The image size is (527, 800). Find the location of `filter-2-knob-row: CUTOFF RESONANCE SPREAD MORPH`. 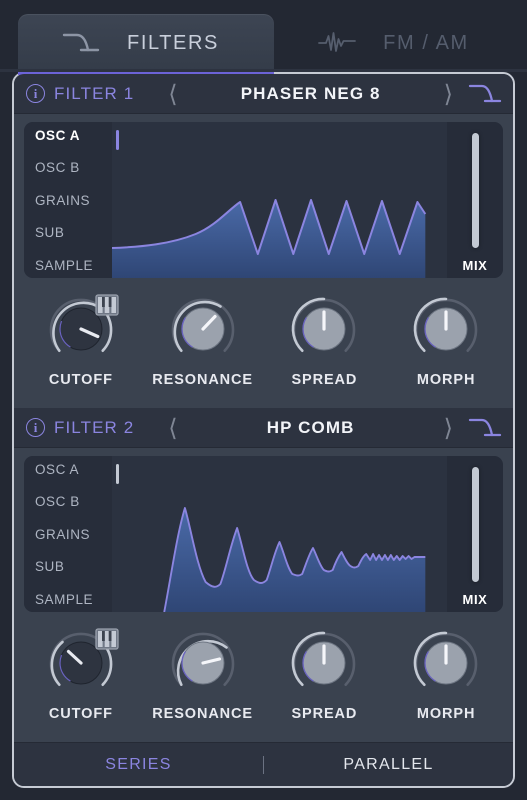

filter-2-knob-row: CUTOFF RESONANCE SPREAD MORPH is located at coordinates (263, 680).